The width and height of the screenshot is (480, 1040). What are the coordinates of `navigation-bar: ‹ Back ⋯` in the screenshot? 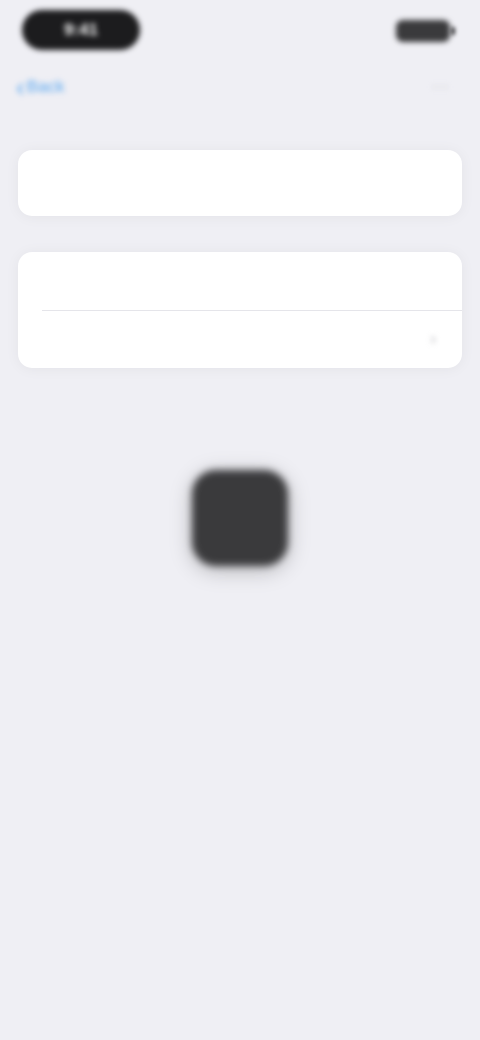 It's located at (240, 87).